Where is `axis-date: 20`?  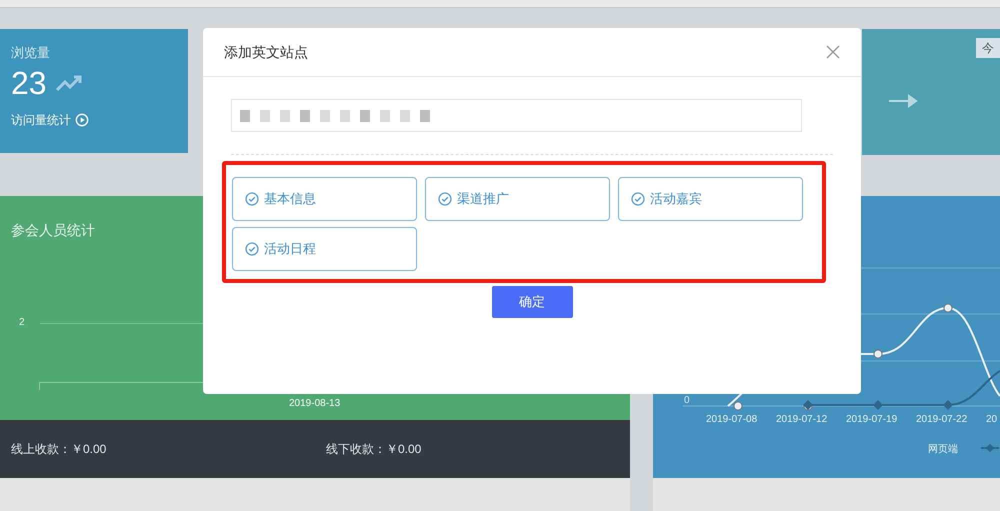 axis-date: 20 is located at coordinates (992, 420).